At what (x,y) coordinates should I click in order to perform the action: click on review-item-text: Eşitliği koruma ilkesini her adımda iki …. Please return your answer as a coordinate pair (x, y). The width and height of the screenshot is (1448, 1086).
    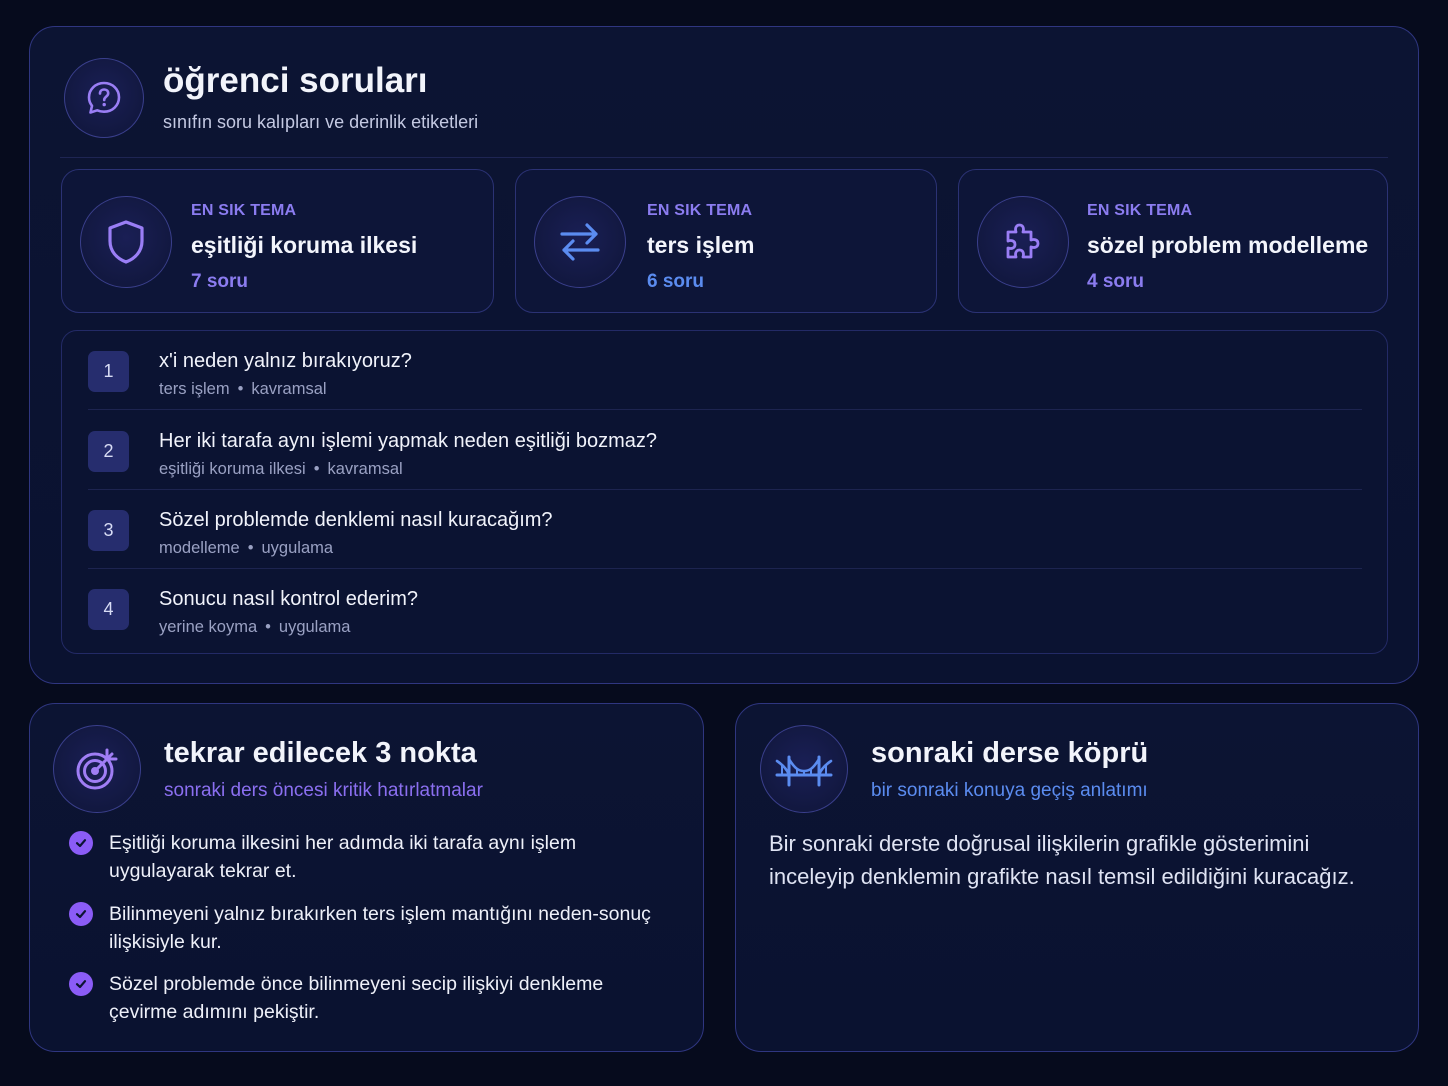
    Looking at the image, I should click on (343, 857).